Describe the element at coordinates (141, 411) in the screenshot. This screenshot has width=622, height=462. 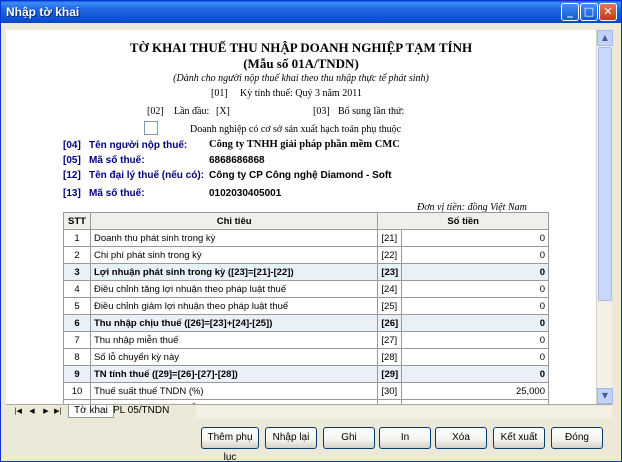
I see `tab-pl-05: PL 05/TNDN` at that location.